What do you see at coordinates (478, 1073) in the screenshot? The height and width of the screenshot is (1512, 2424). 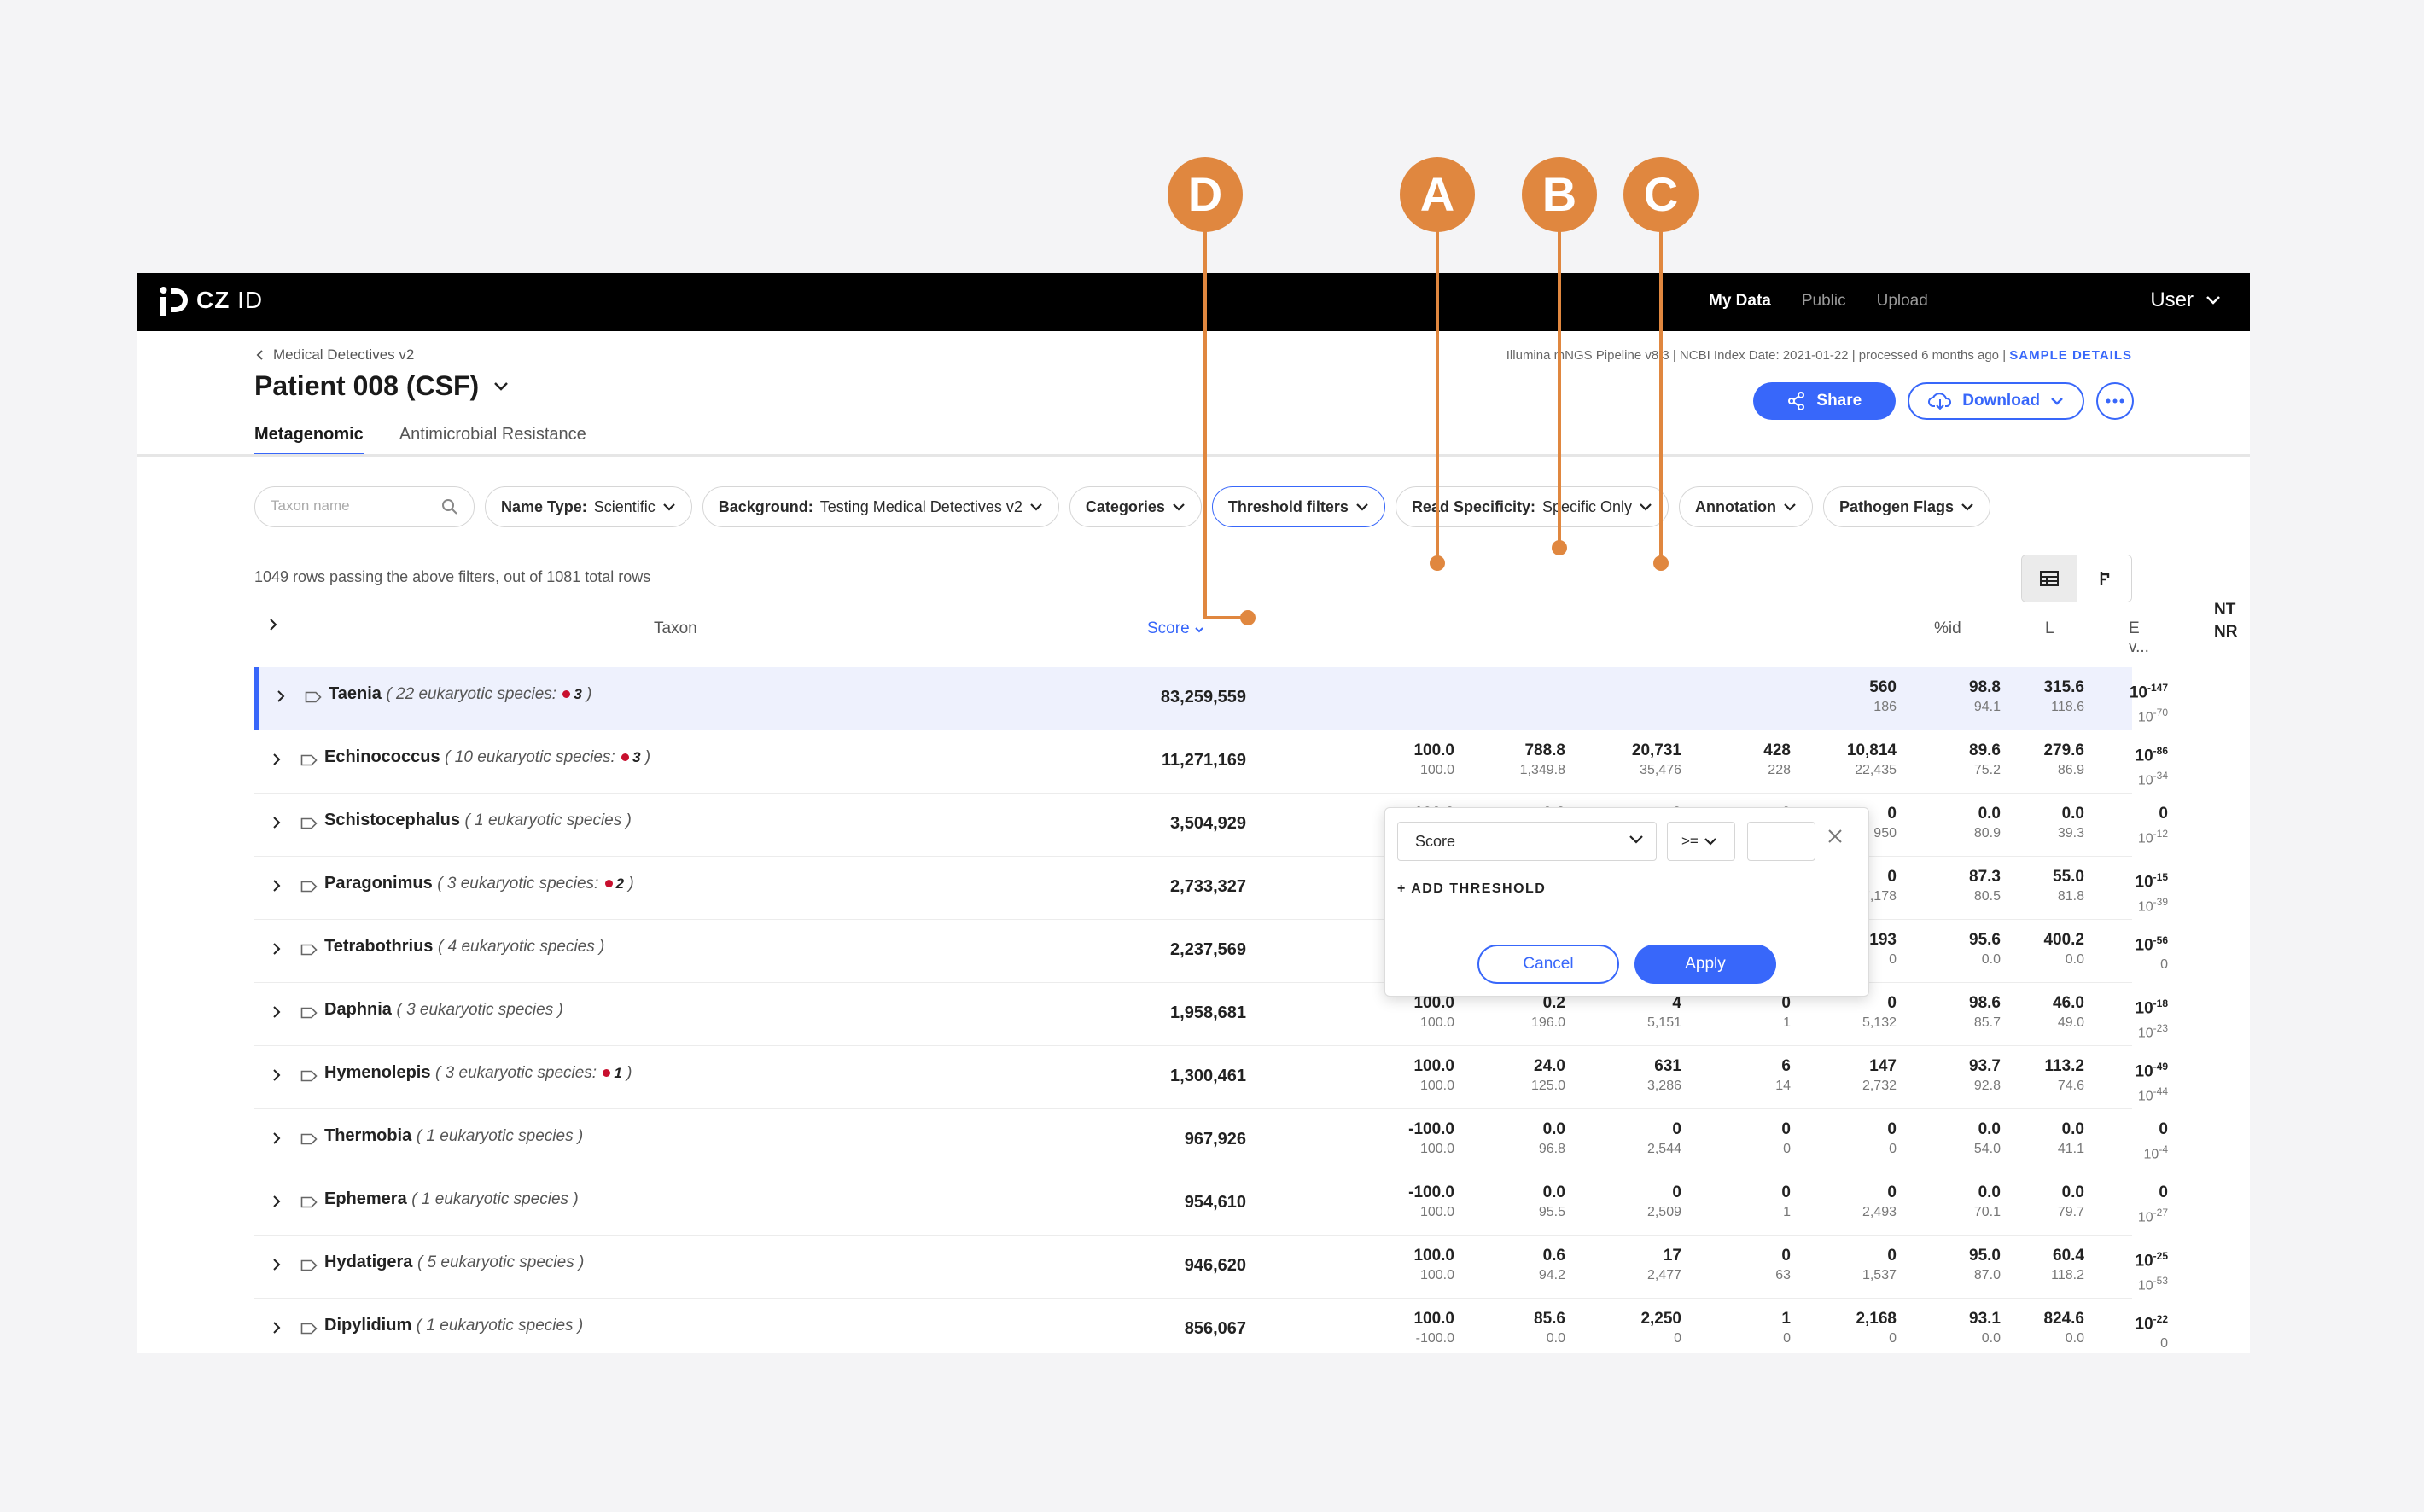 I see `taxon-name: Hymenolepis ( 3 eukaryotic species: 1 )` at bounding box center [478, 1073].